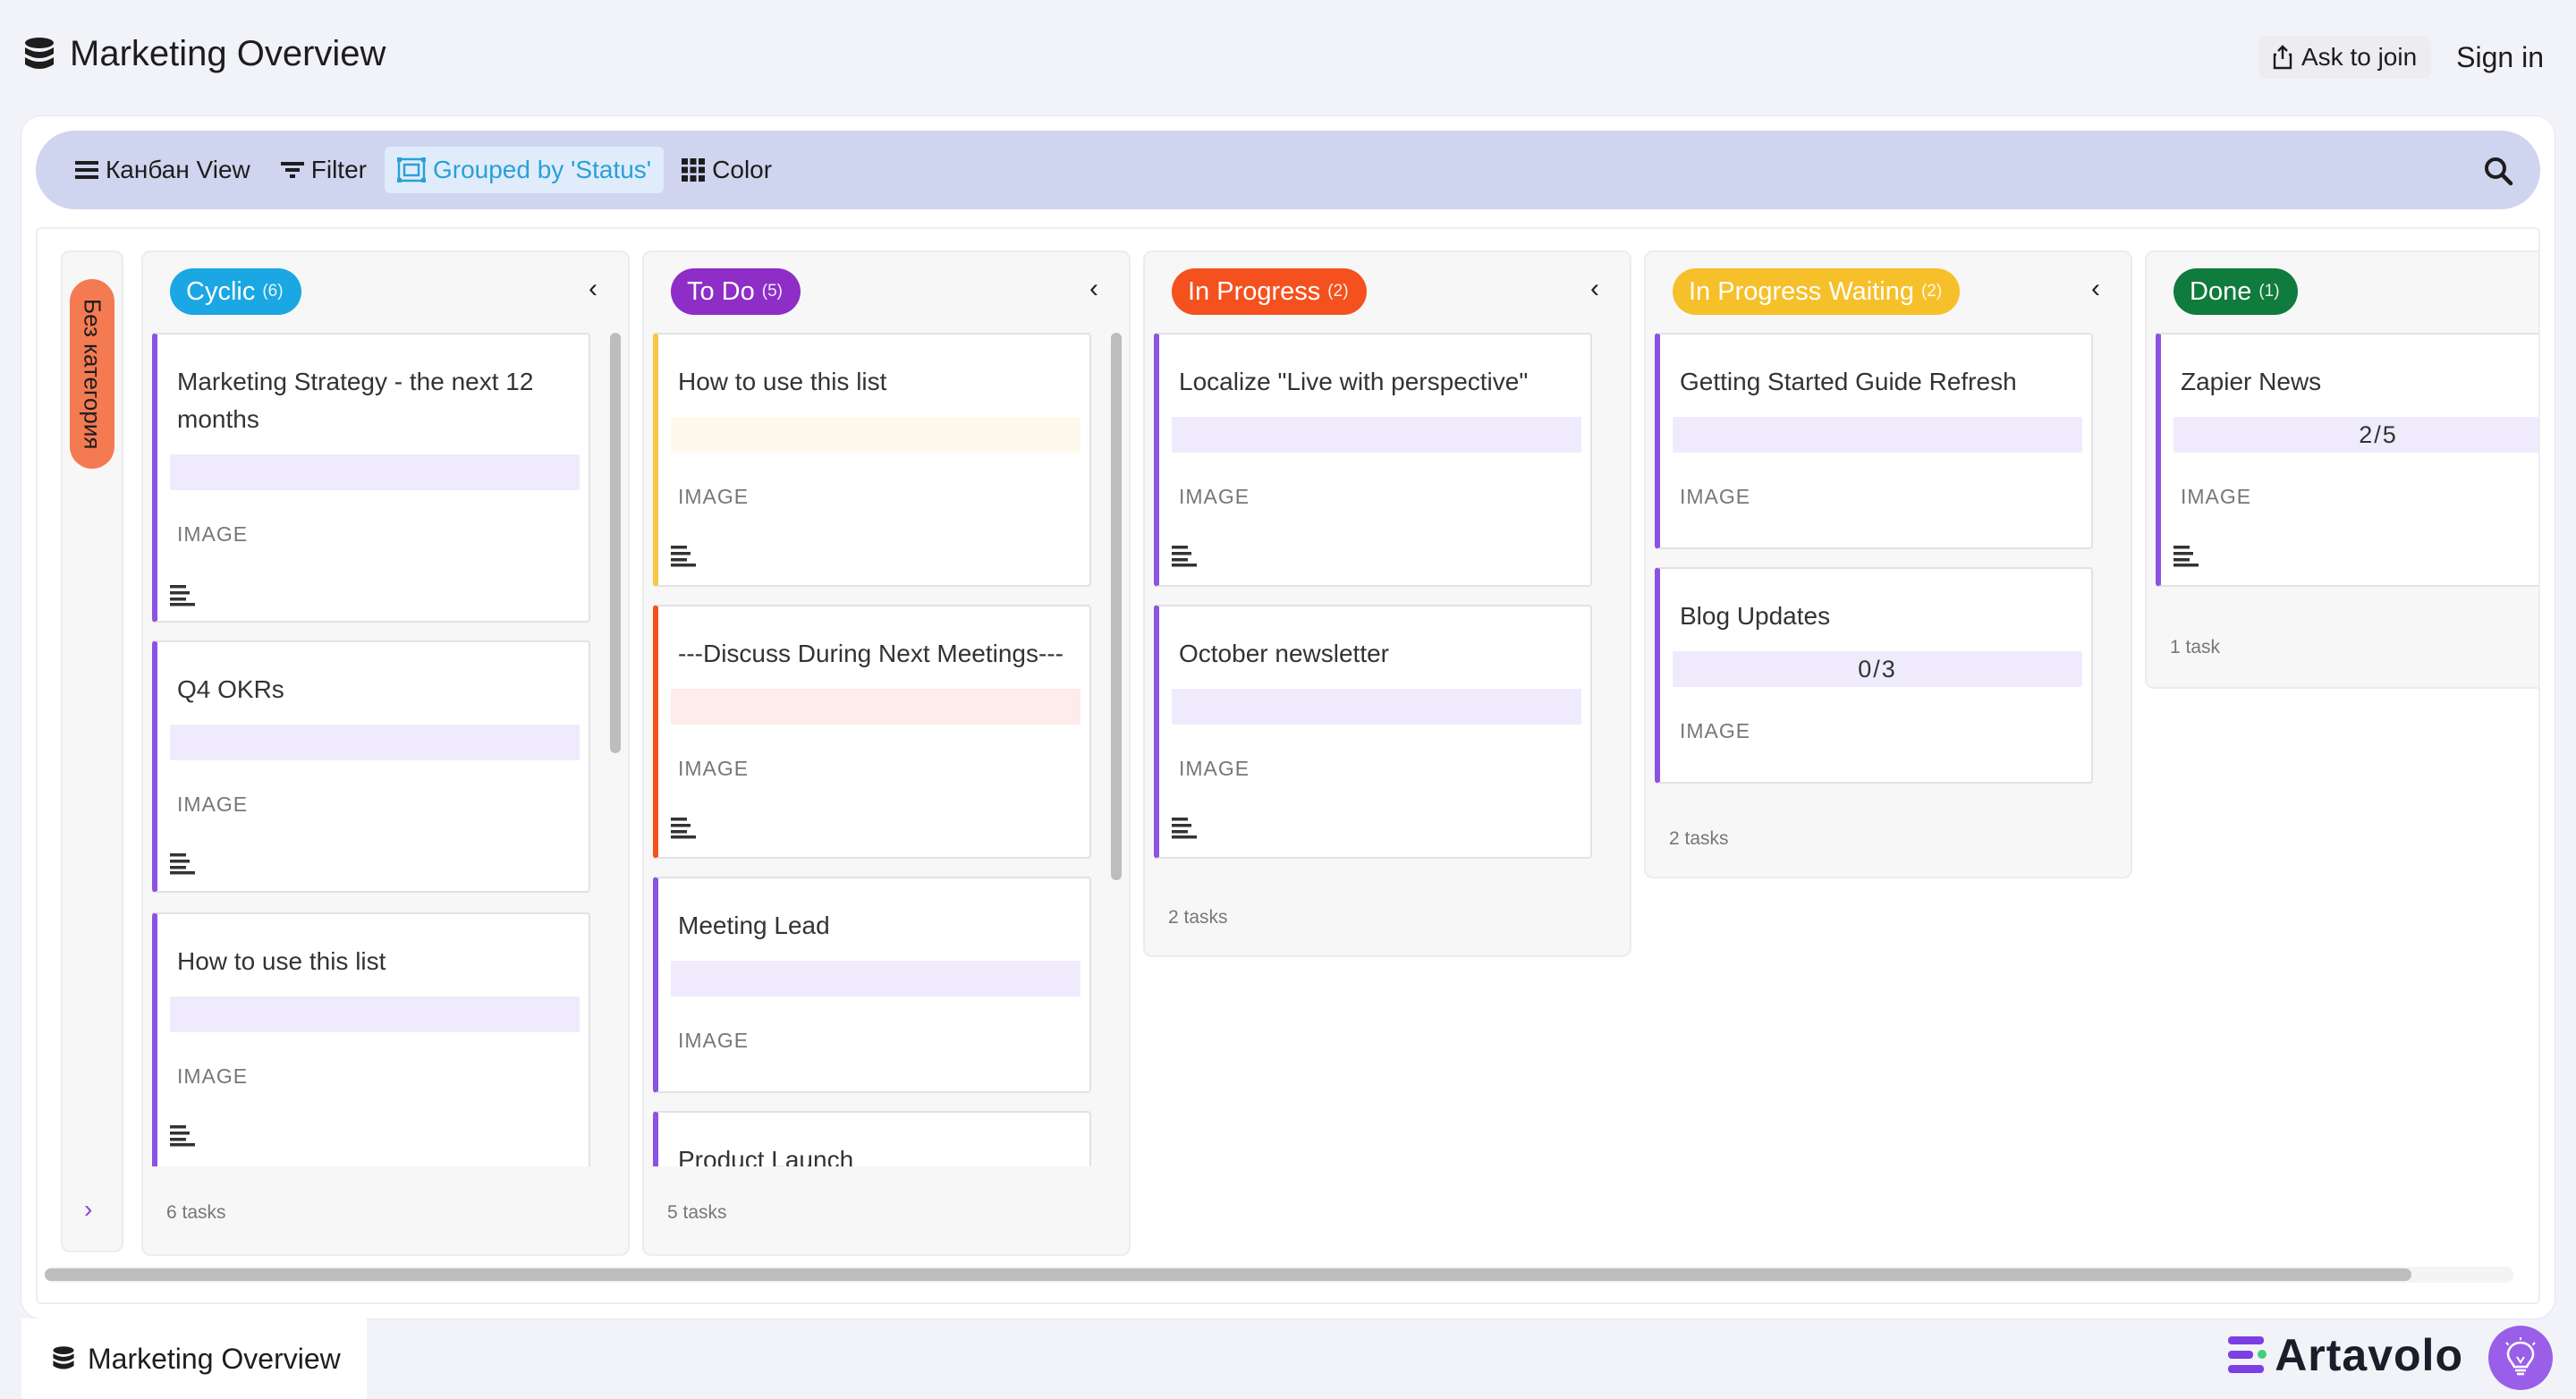  What do you see at coordinates (385, 292) in the screenshot?
I see `column-header: Cyclic (6) ‹` at bounding box center [385, 292].